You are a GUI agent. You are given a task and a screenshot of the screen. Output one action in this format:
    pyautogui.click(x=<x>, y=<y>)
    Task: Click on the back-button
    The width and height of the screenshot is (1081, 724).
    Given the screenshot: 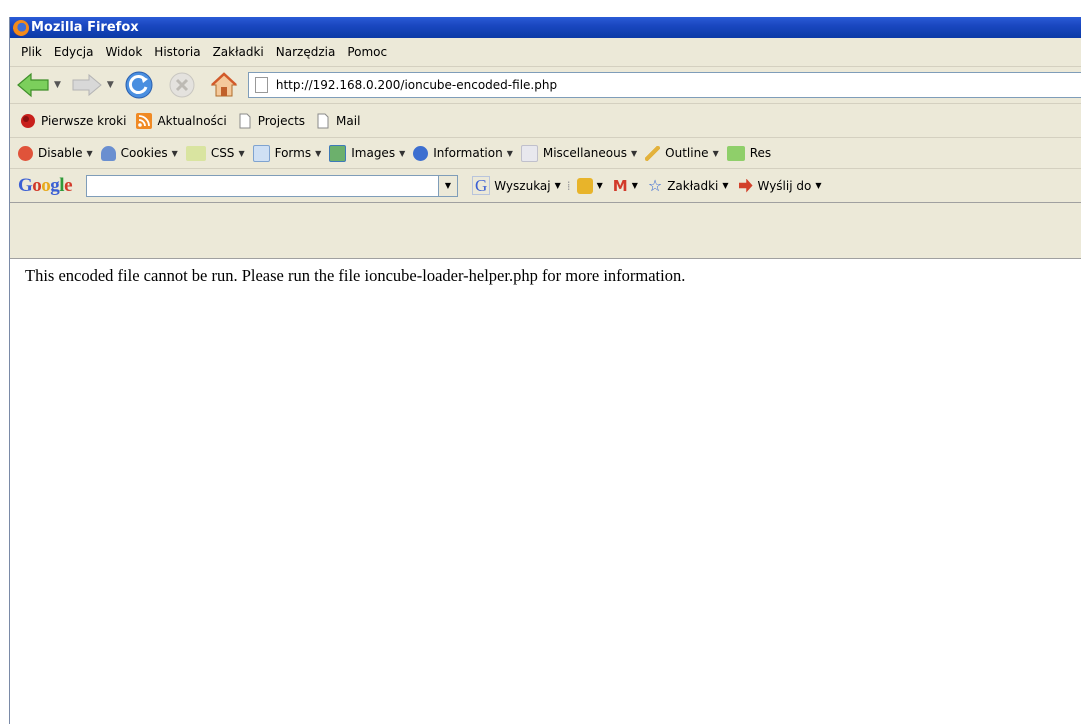 What is the action you would take?
    pyautogui.click(x=33, y=85)
    